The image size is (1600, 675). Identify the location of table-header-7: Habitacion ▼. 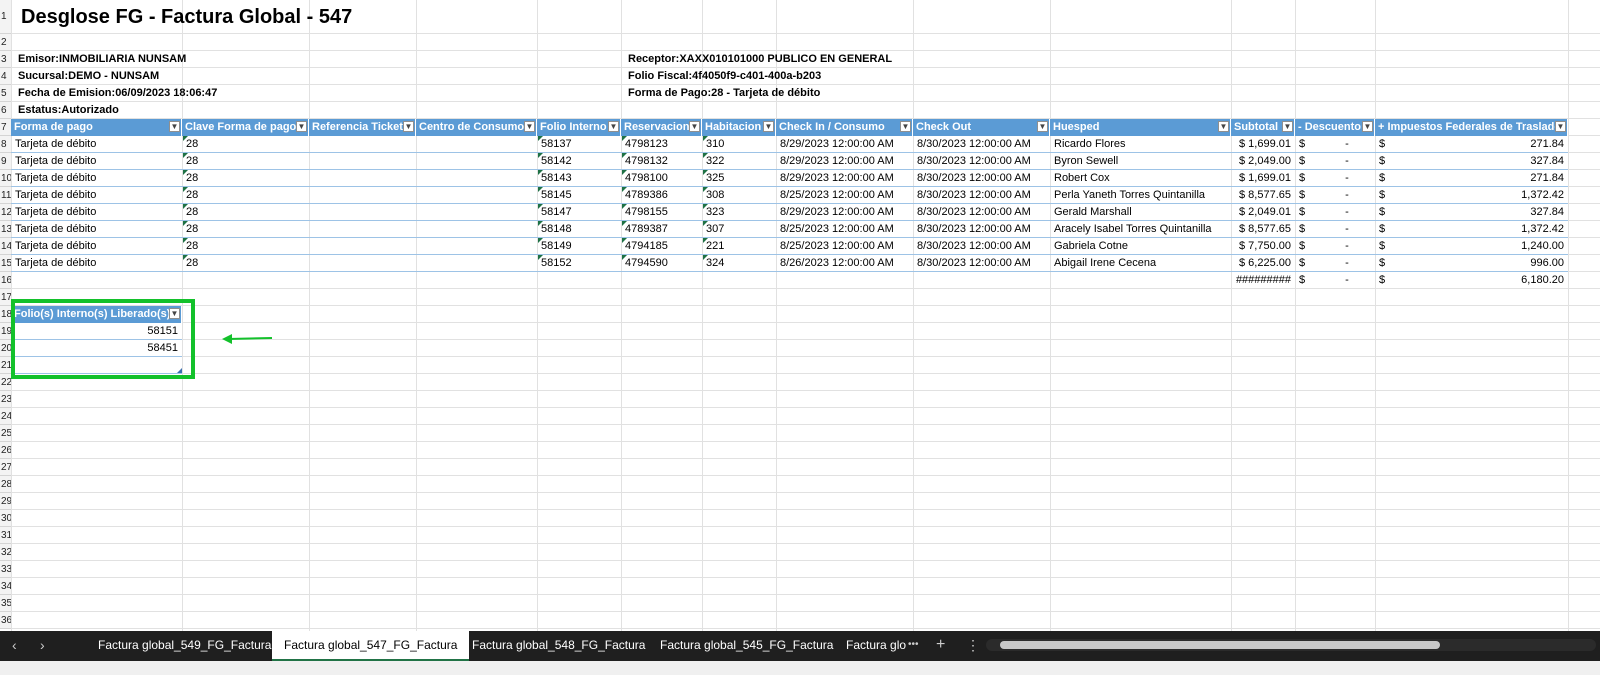
(739, 127).